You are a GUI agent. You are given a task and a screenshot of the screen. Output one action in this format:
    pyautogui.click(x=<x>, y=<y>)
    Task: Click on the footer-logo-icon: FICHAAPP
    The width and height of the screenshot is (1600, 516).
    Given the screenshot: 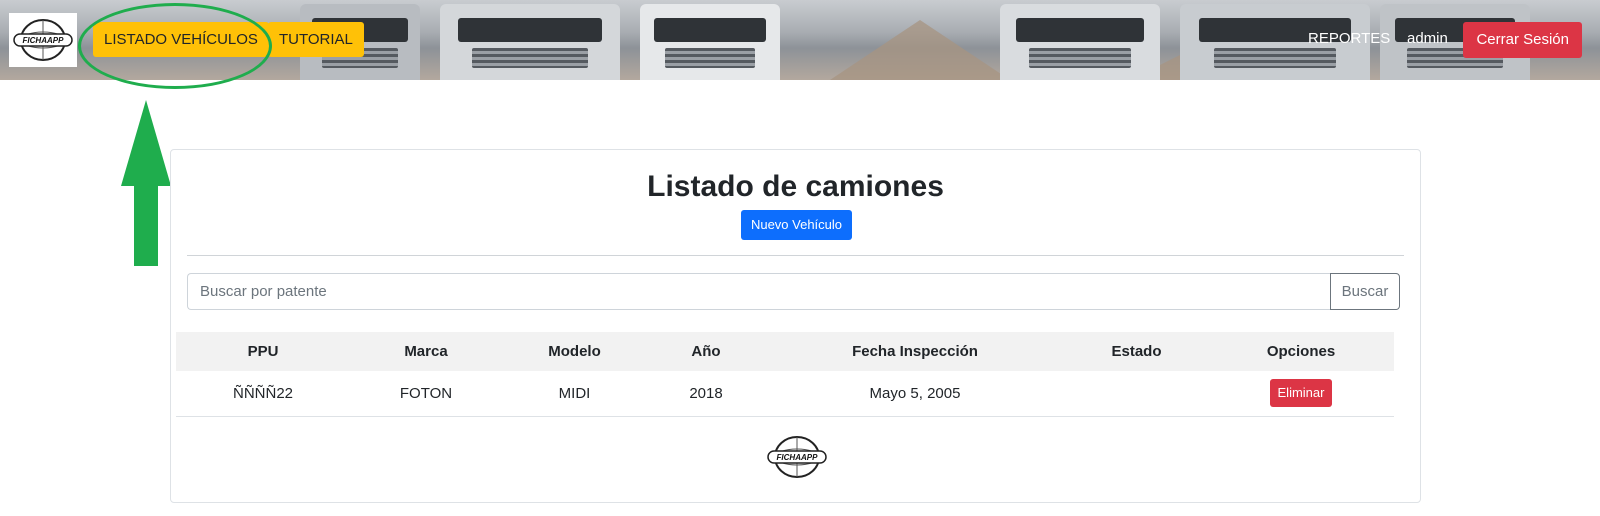 What is the action you would take?
    pyautogui.click(x=797, y=457)
    